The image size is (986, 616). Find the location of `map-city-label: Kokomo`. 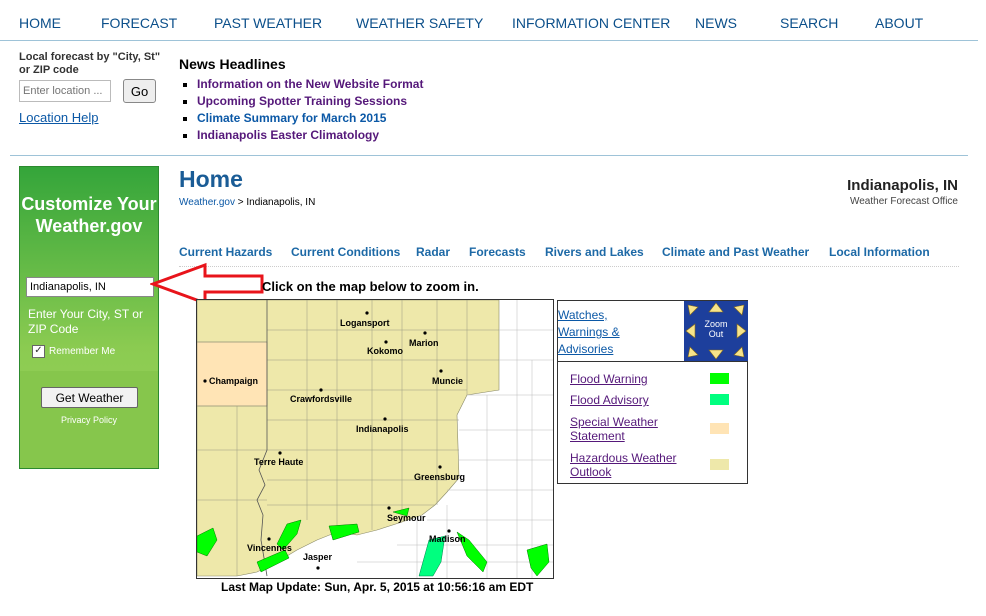

map-city-label: Kokomo is located at coordinates (385, 351).